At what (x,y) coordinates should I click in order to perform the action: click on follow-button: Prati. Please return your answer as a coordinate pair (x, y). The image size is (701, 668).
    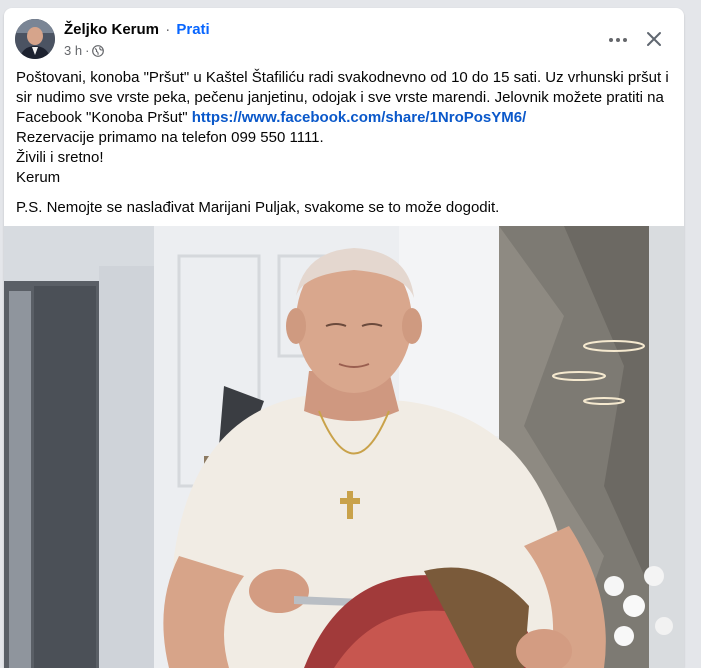
    Looking at the image, I should click on (192, 29).